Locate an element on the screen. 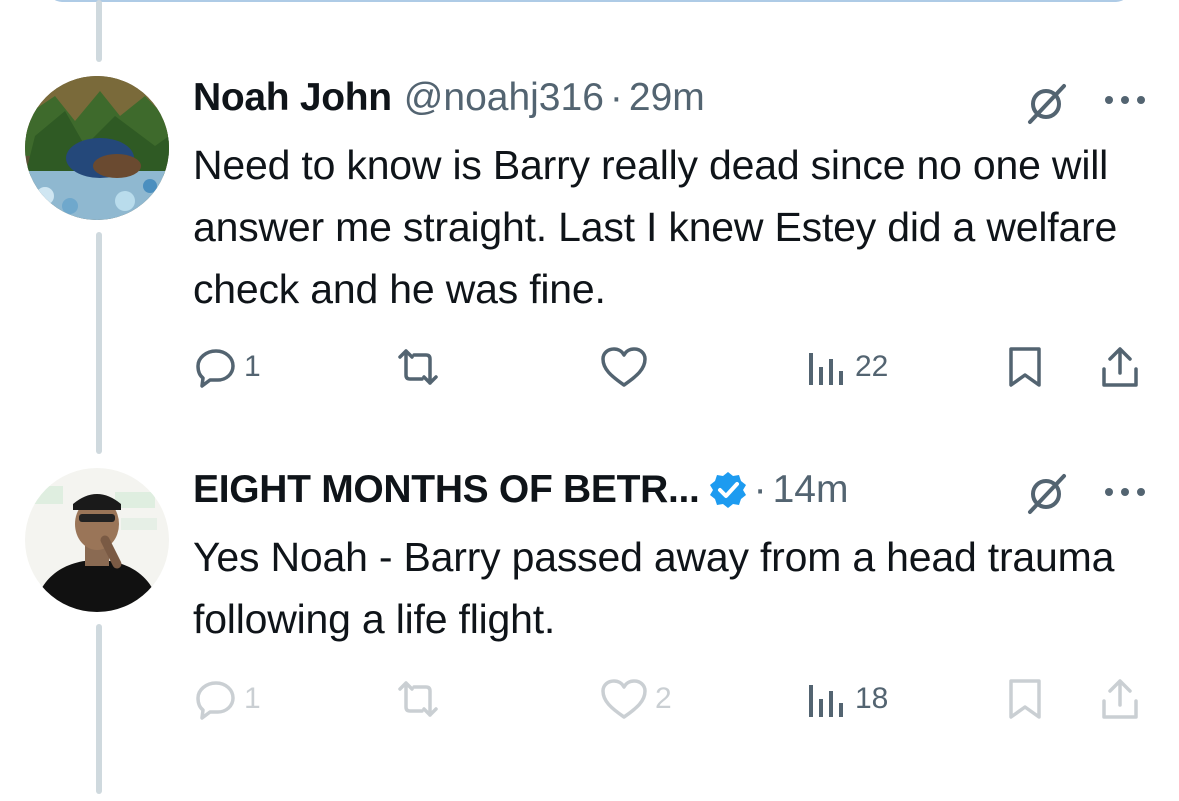 The image size is (1179, 801). verified-badge-icon is located at coordinates (727, 490).